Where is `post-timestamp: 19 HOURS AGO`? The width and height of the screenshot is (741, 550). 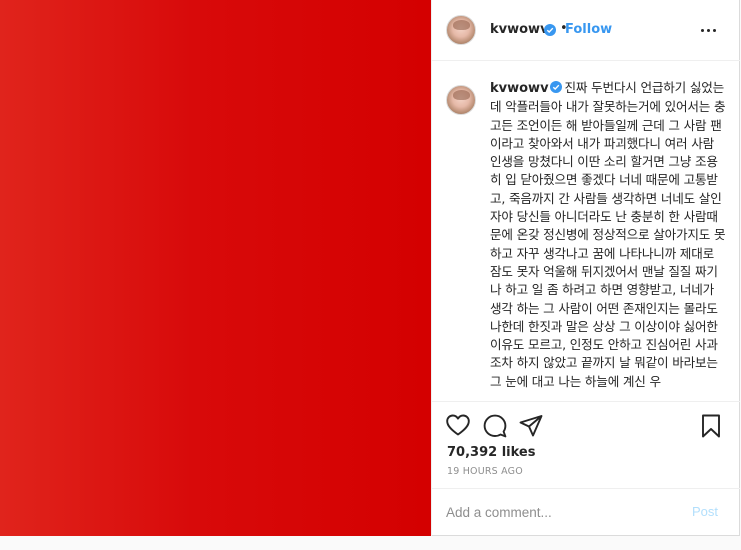
post-timestamp: 19 HOURS AGO is located at coordinates (485, 471).